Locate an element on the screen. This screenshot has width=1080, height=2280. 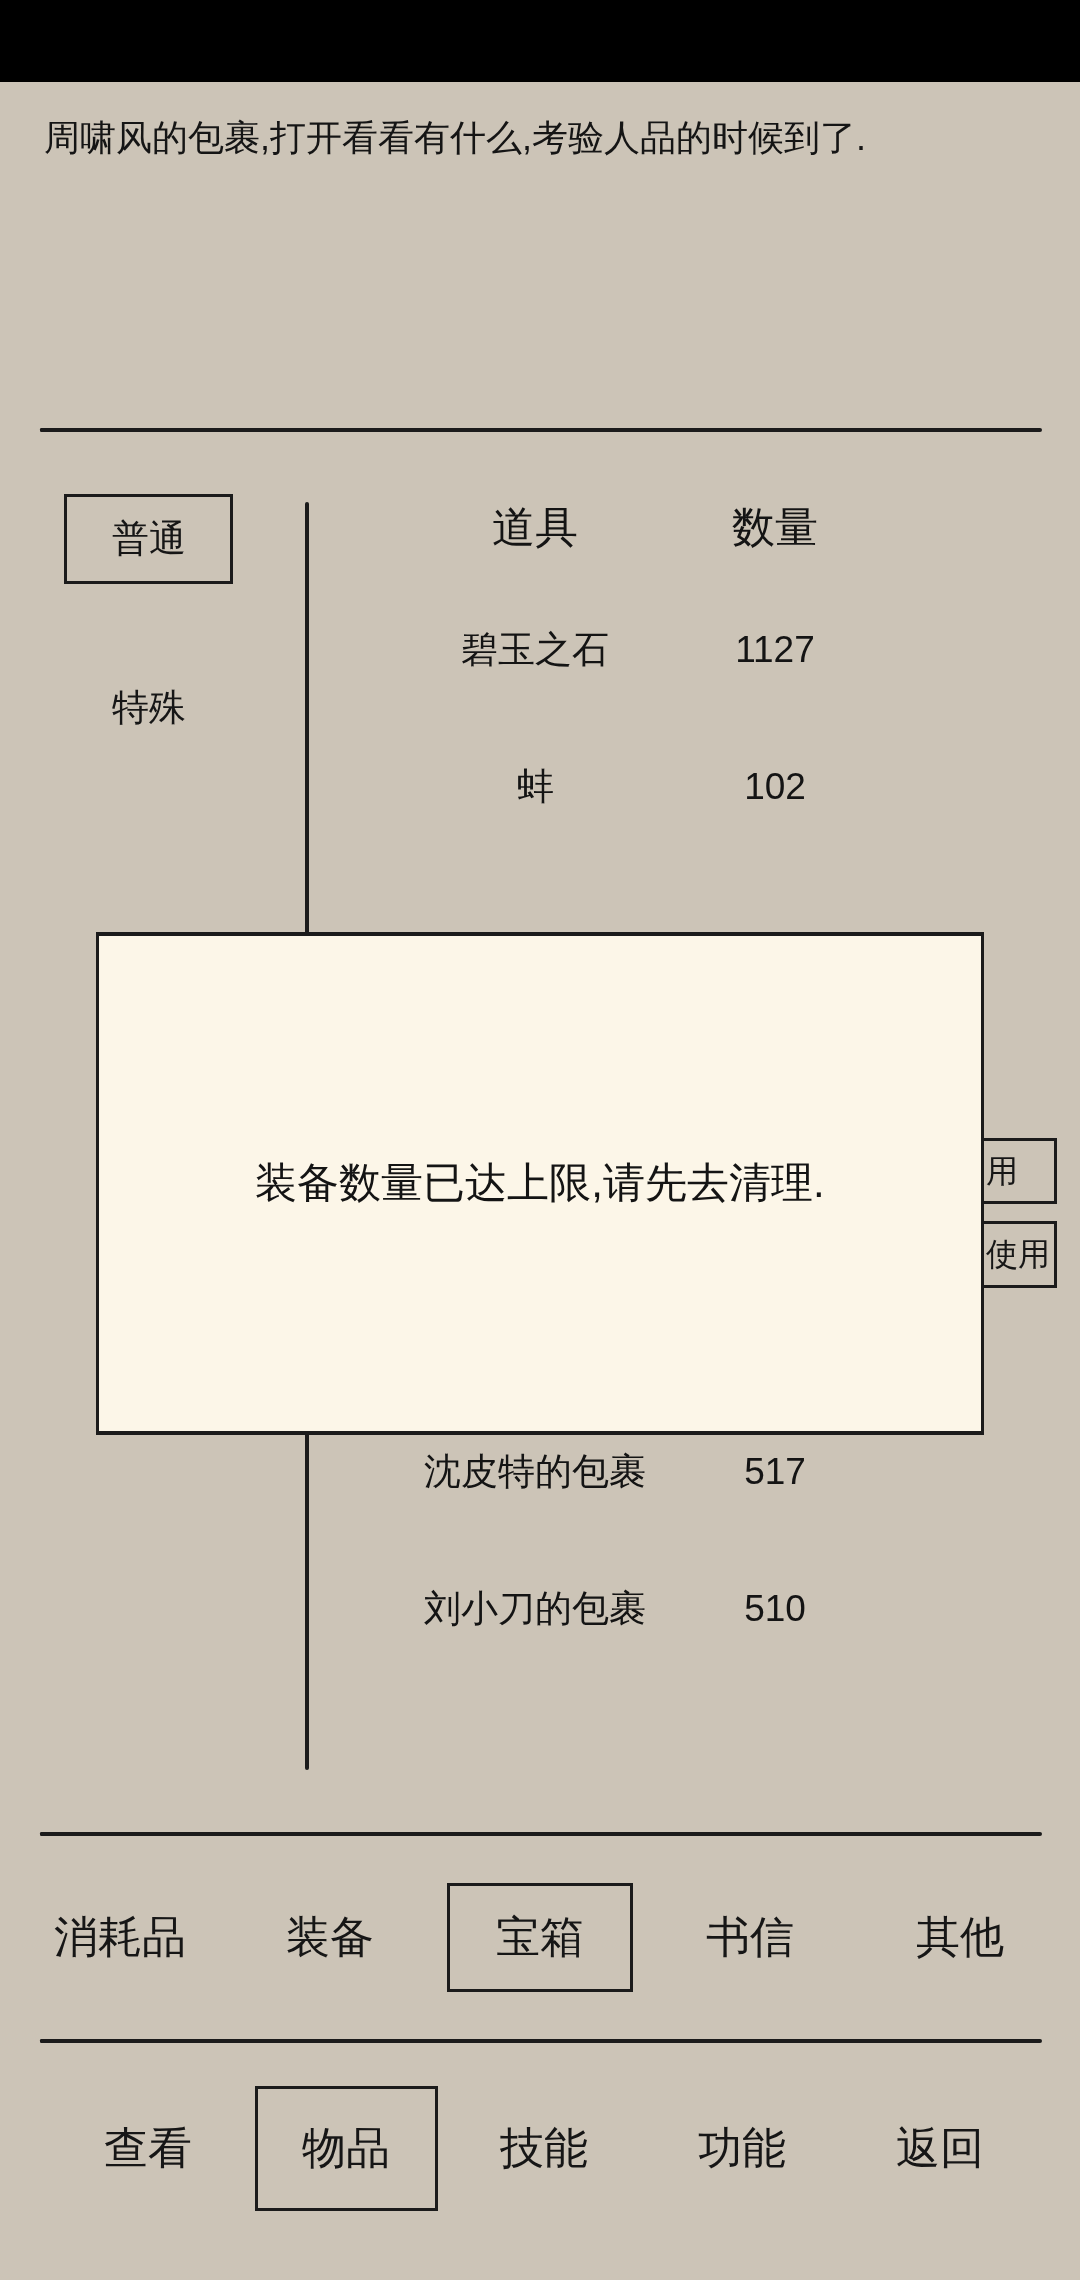
nav-tab: 技能 is located at coordinates (544, 2148).